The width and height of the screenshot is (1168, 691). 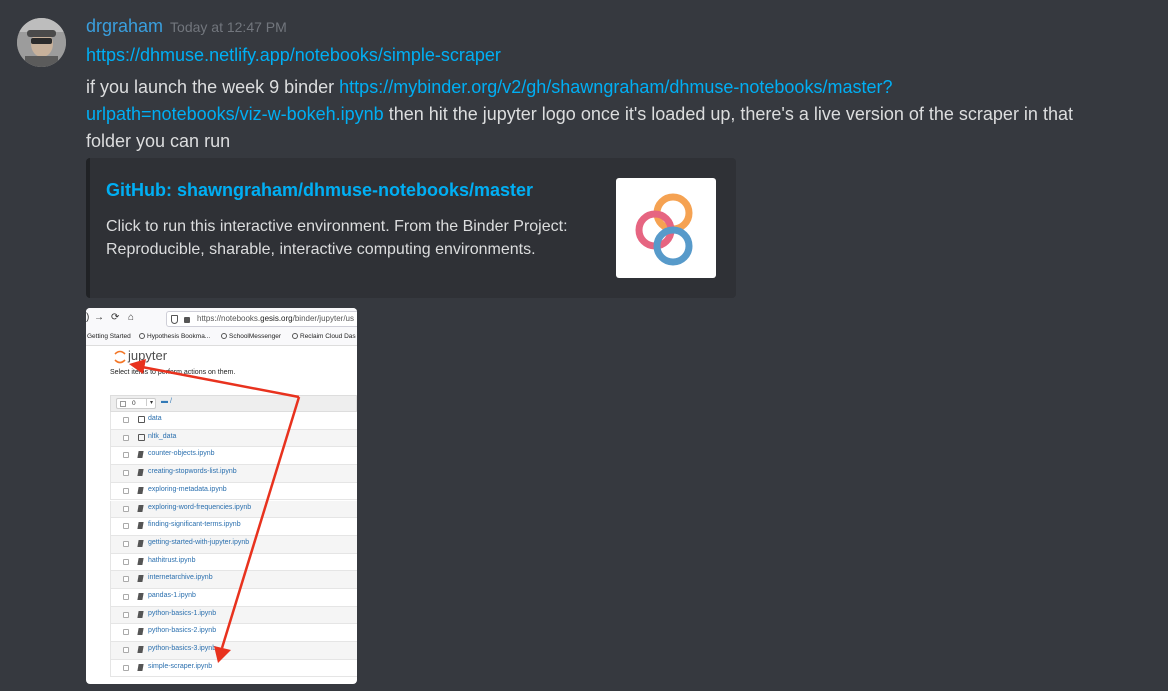 I want to click on binder-logo-icon, so click(x=666, y=228).